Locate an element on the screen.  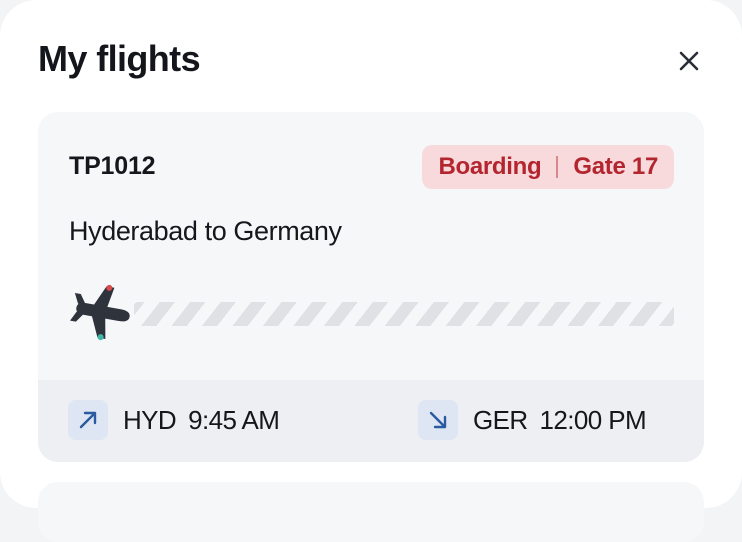
page-title: My flights is located at coordinates (119, 58).